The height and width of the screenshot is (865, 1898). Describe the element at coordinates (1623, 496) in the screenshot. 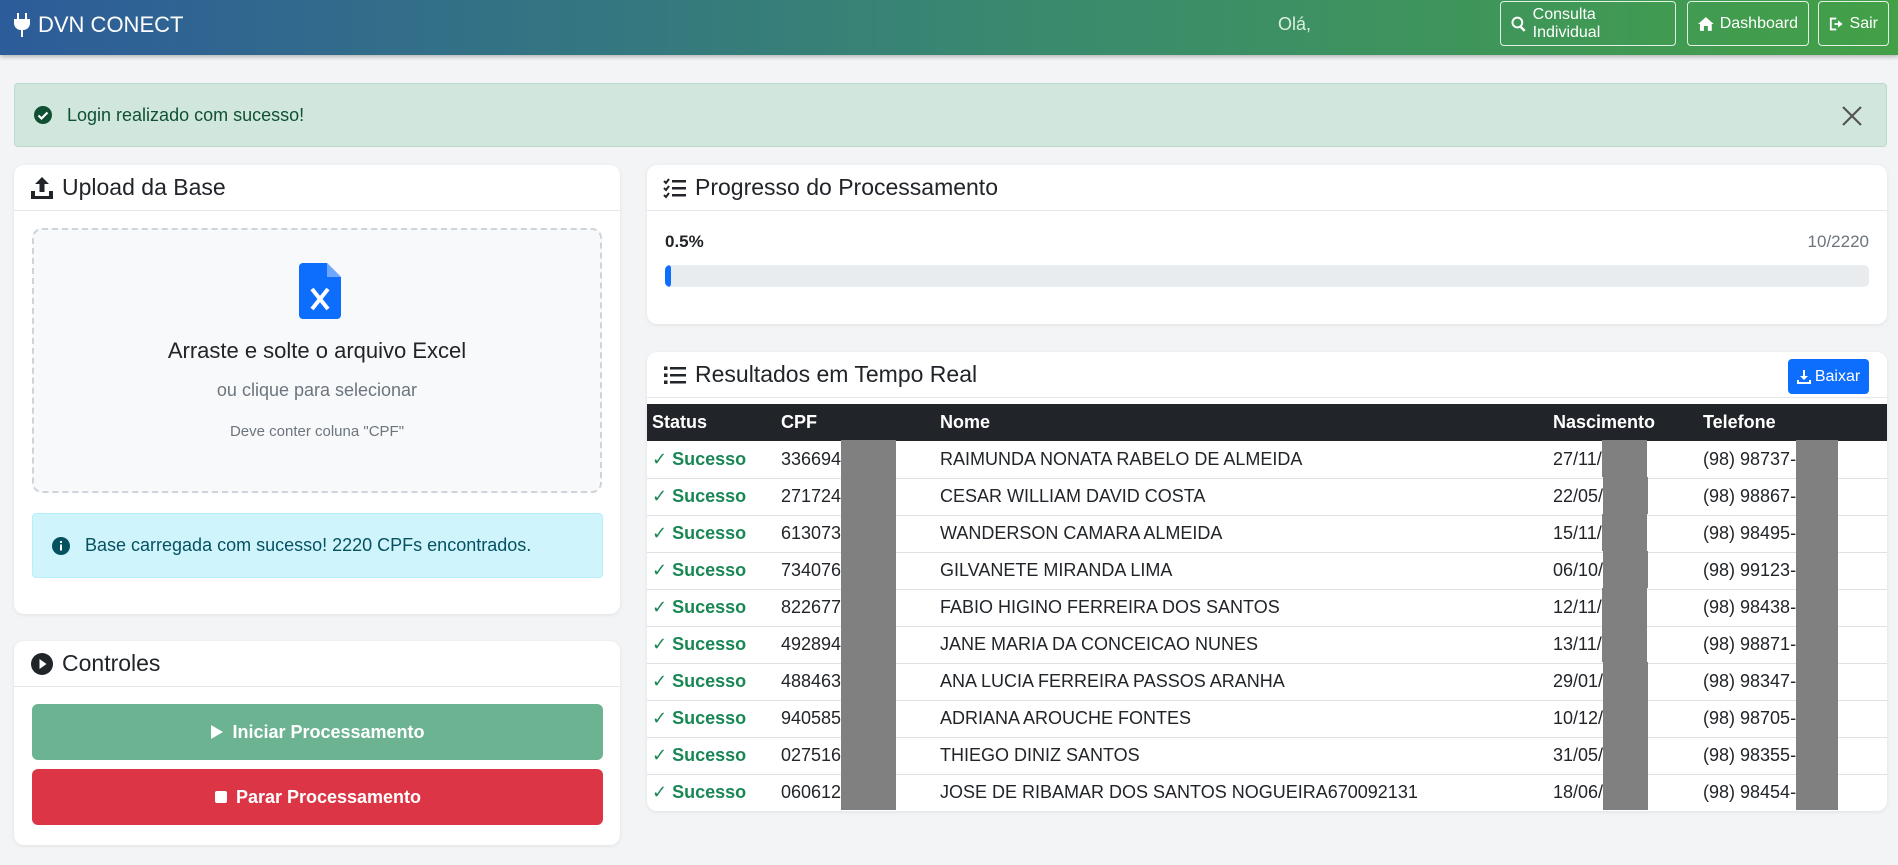

I see `nascimento-cell: 22/05/` at that location.